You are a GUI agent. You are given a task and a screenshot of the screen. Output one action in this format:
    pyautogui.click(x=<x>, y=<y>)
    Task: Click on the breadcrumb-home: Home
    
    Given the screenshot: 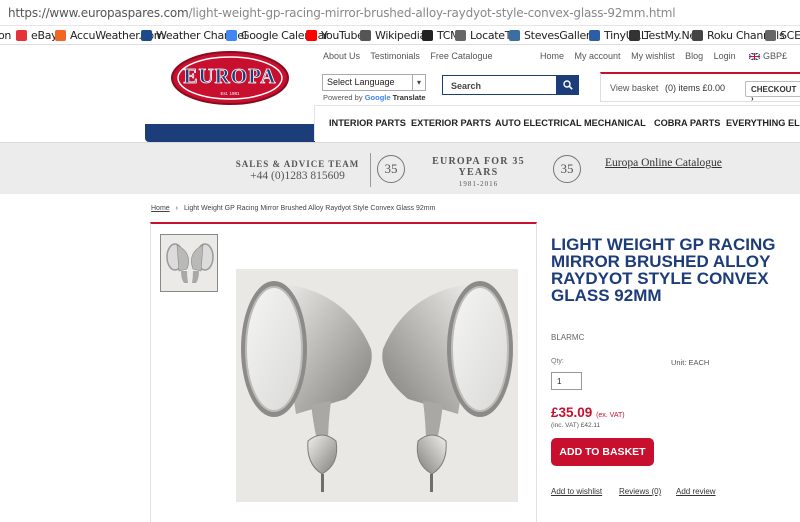 What is the action you would take?
    pyautogui.click(x=160, y=208)
    